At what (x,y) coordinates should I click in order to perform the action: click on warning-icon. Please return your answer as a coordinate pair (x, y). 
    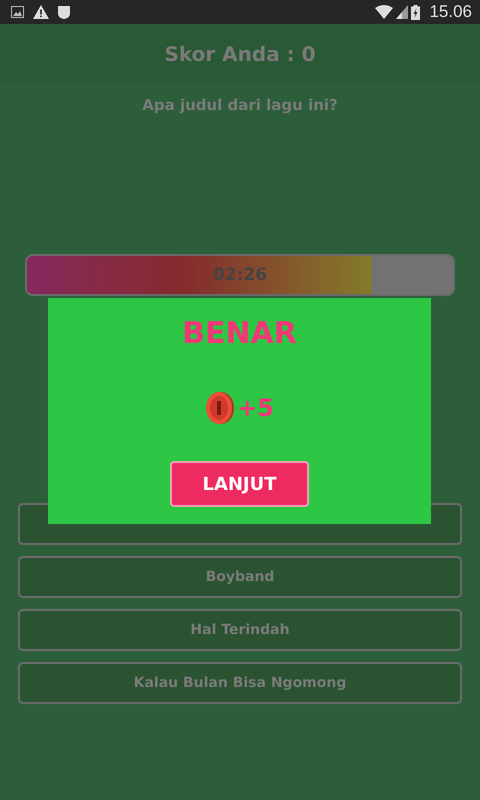
    Looking at the image, I should click on (41, 12).